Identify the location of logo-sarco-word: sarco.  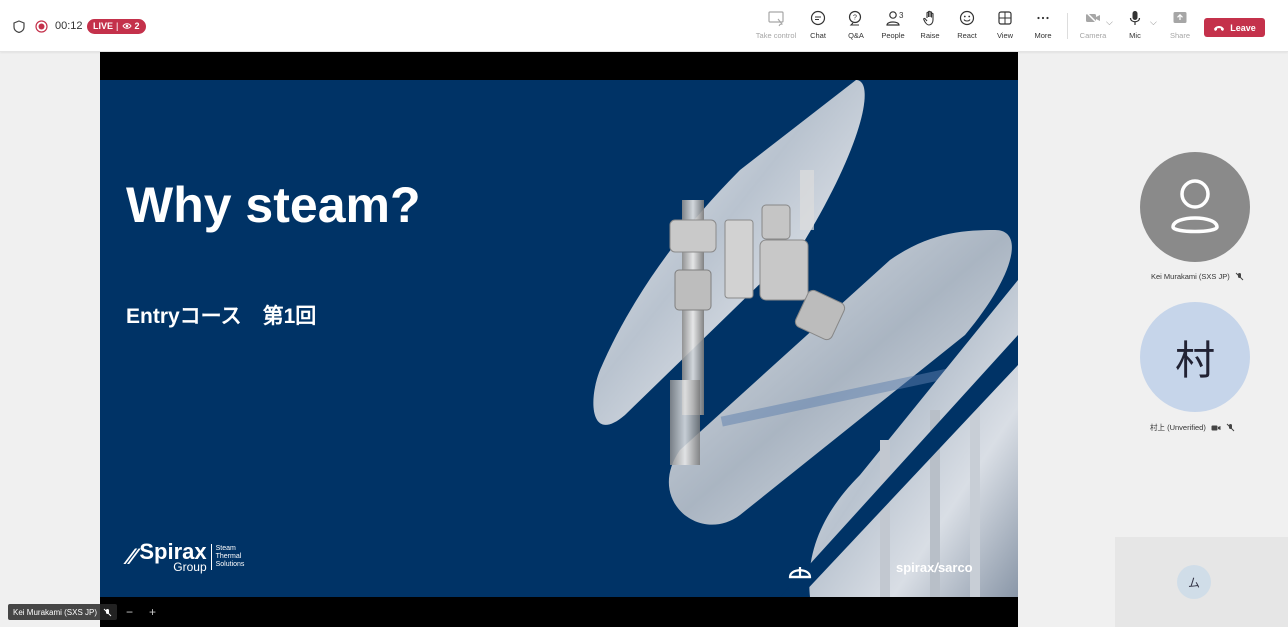
(955, 567).